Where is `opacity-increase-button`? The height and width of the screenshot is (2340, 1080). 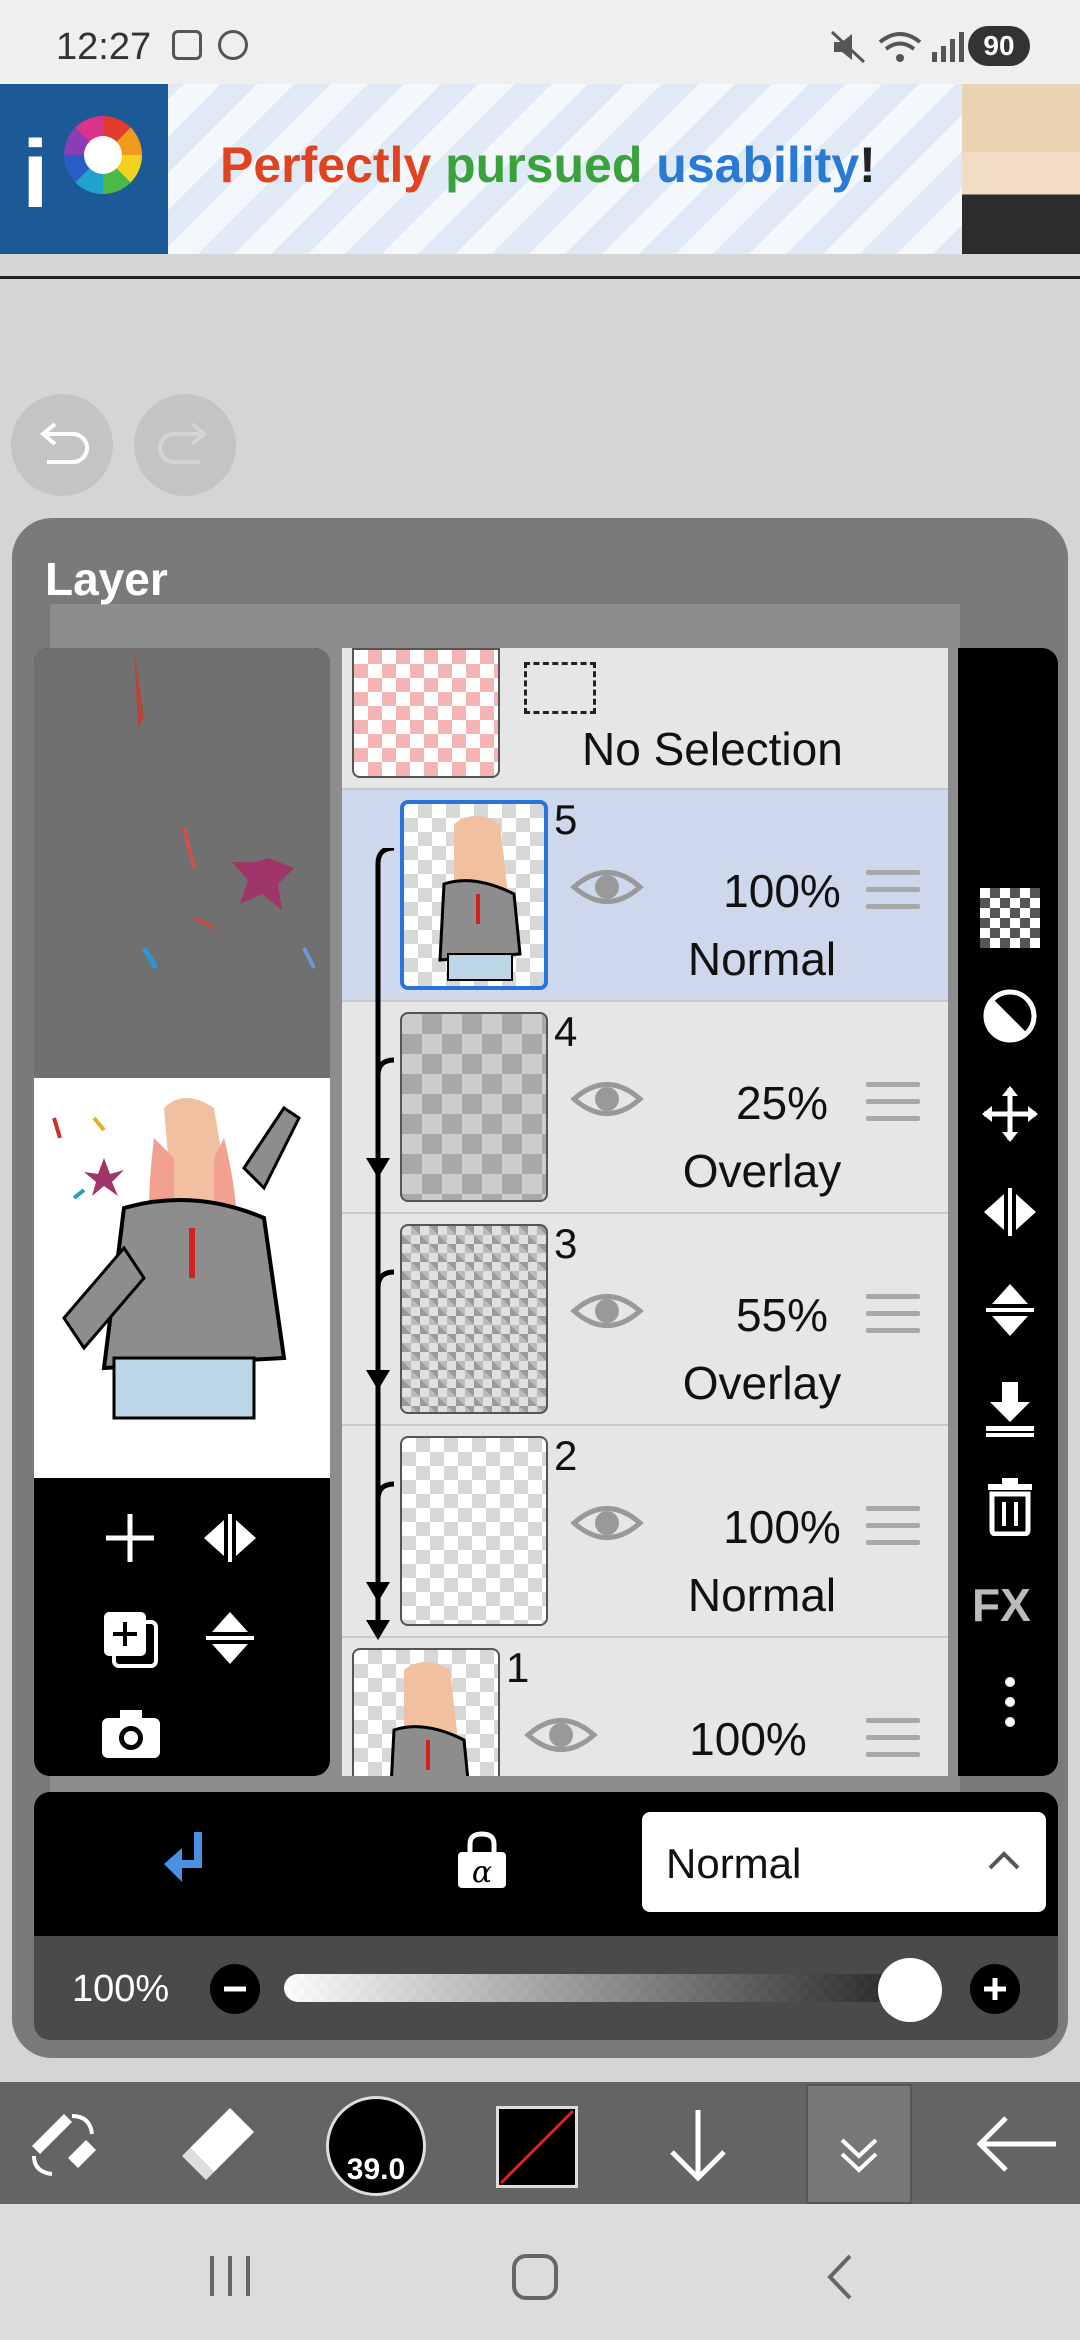
opacity-increase-button is located at coordinates (995, 1989).